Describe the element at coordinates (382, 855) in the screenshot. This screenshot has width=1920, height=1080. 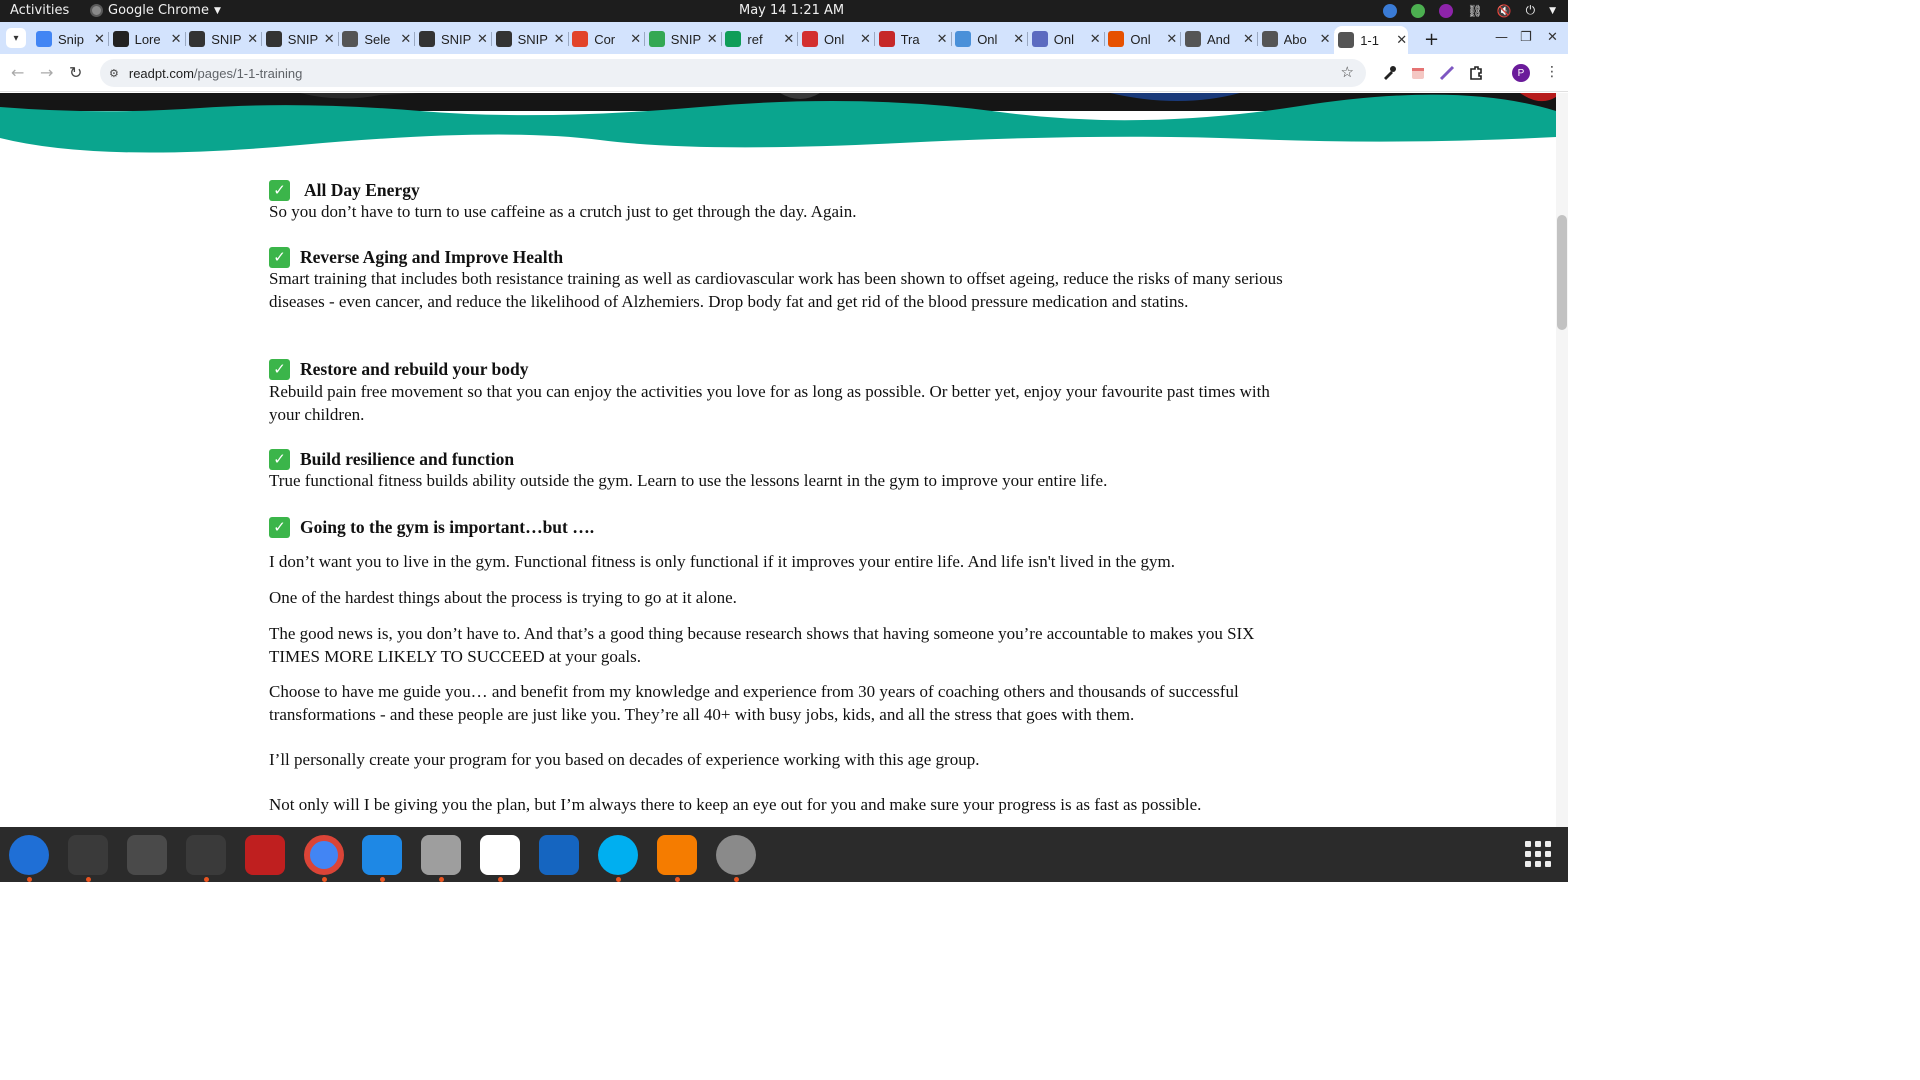
I see `vscode-icon` at that location.